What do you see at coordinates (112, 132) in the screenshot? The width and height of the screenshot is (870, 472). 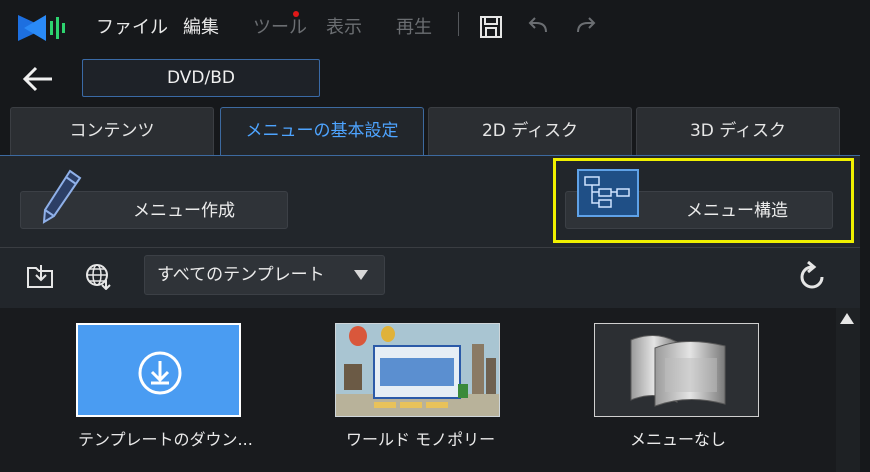 I see `tab-contents: コンテンツ` at bounding box center [112, 132].